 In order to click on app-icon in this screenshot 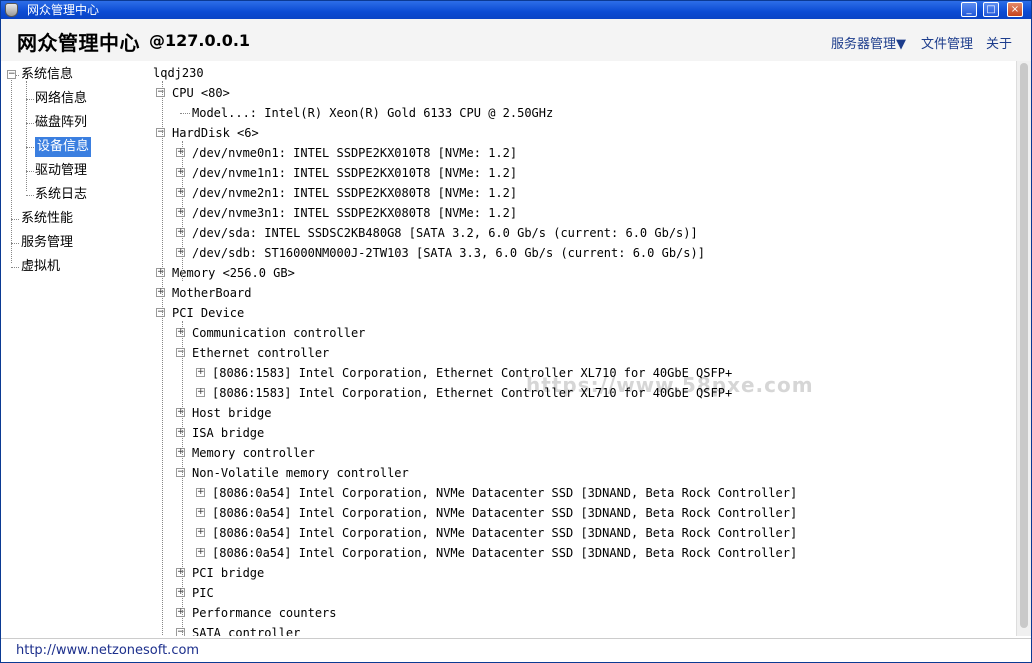, I will do `click(11, 10)`.